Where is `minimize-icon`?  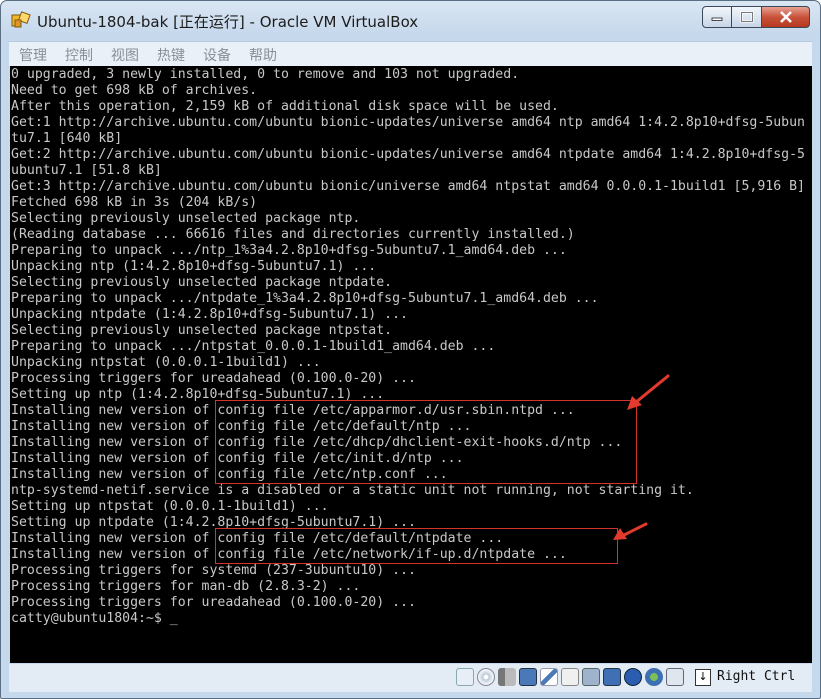 minimize-icon is located at coordinates (717, 19).